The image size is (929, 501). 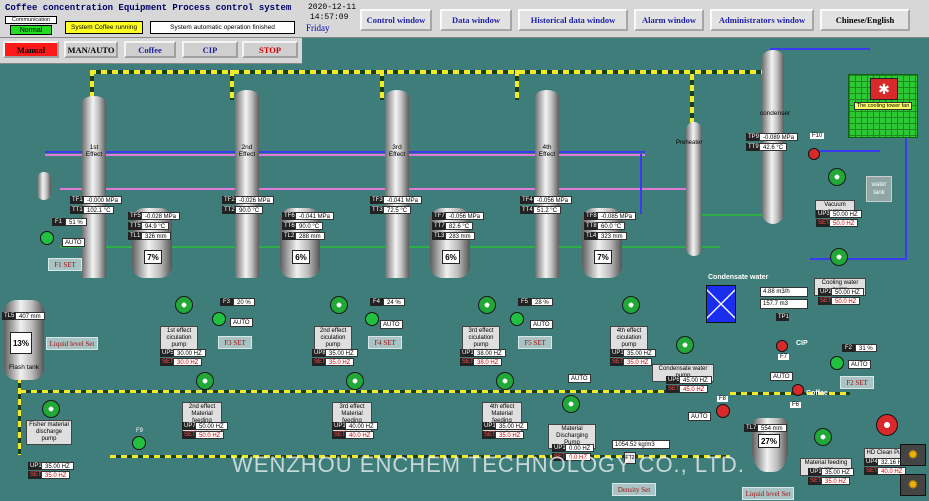 I want to click on effect-2-pressure: TF2 -0.026 MPa, so click(x=248, y=200).